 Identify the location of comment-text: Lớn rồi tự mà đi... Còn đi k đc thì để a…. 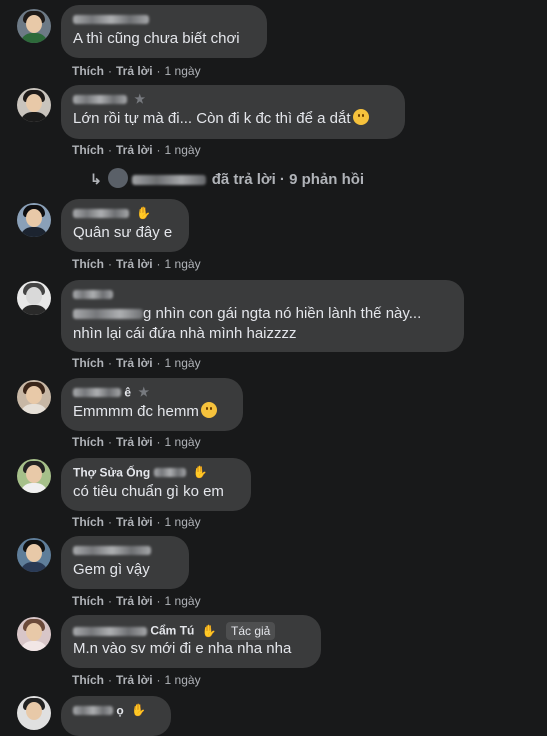
(233, 119).